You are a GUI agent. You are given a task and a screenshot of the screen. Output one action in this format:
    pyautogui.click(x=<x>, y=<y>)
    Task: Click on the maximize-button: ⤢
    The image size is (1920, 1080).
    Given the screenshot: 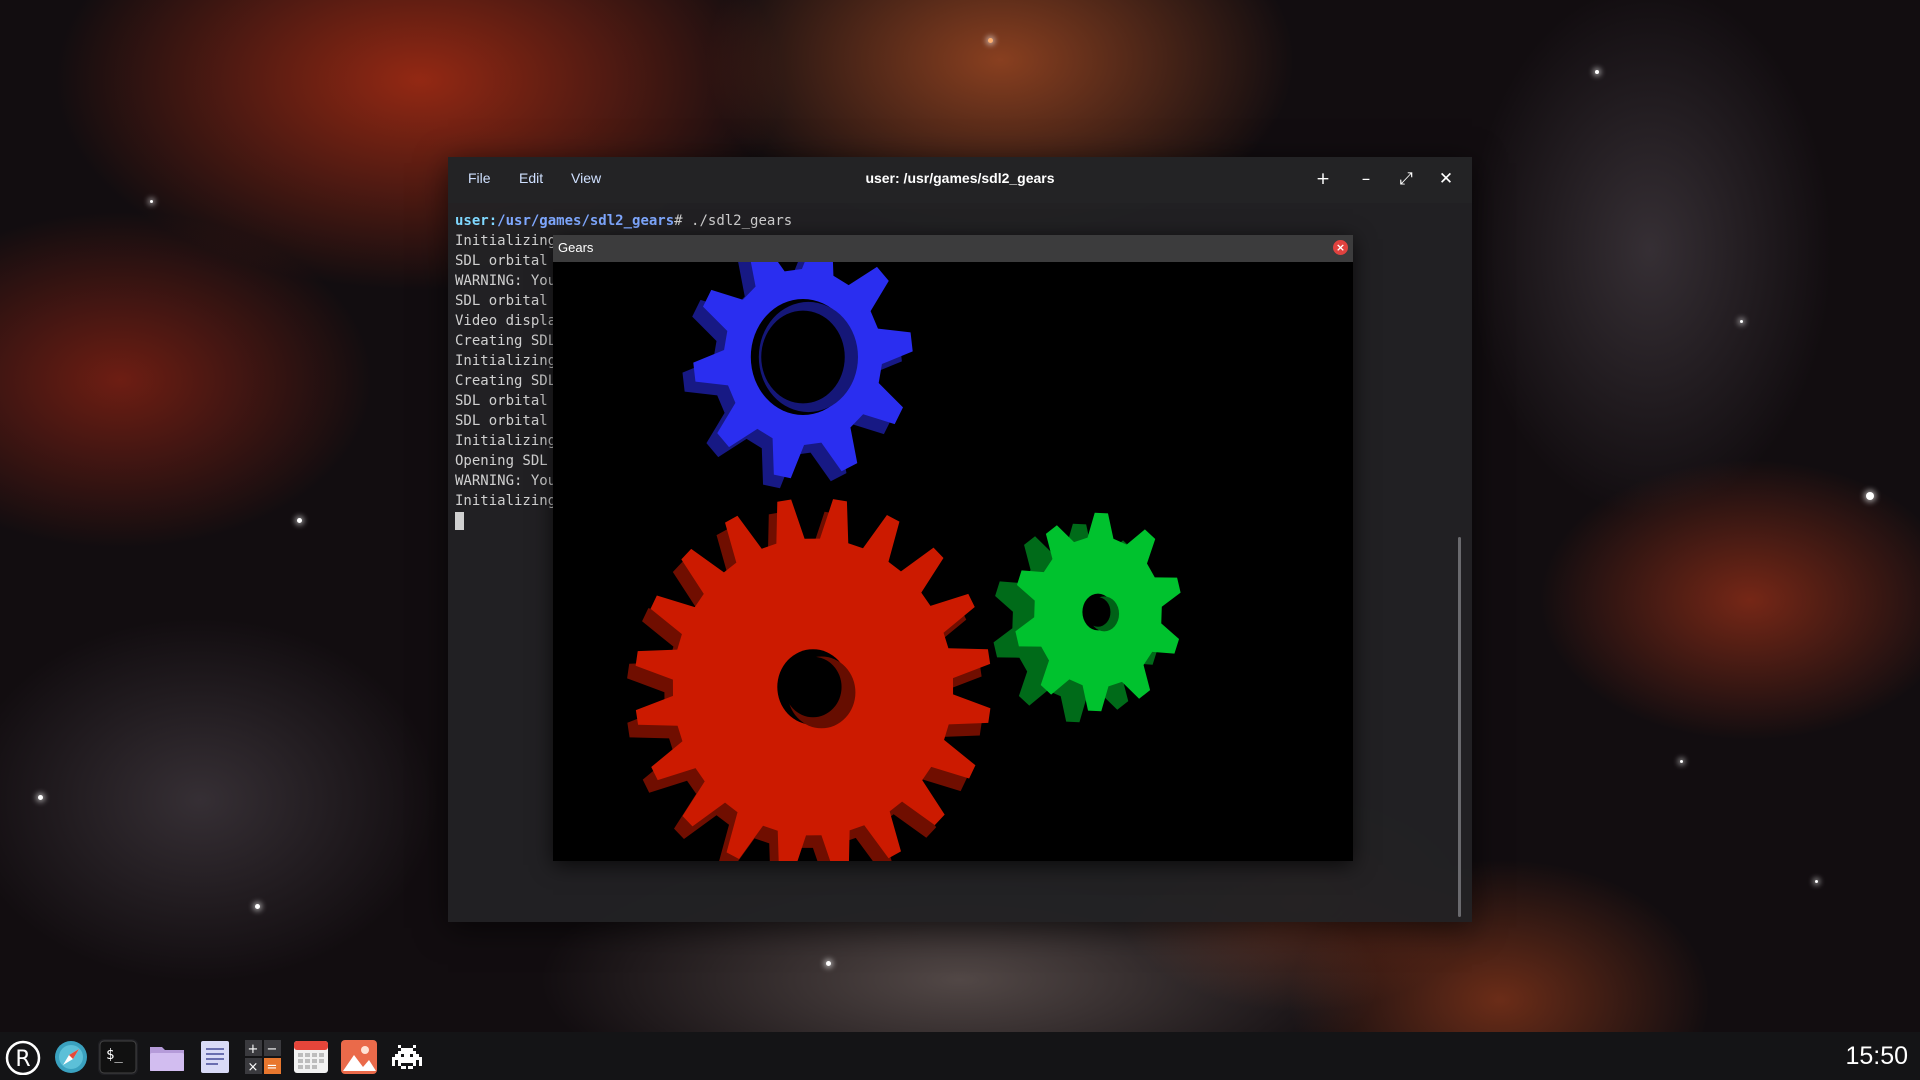 What is the action you would take?
    pyautogui.click(x=1406, y=179)
    